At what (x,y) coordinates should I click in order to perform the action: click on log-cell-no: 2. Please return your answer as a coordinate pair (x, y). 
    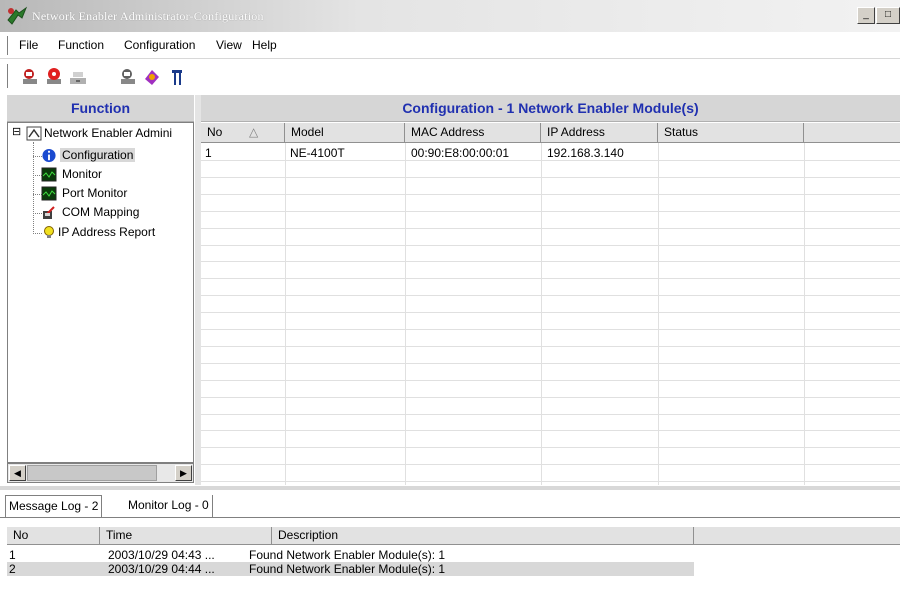
    Looking at the image, I should click on (12, 569).